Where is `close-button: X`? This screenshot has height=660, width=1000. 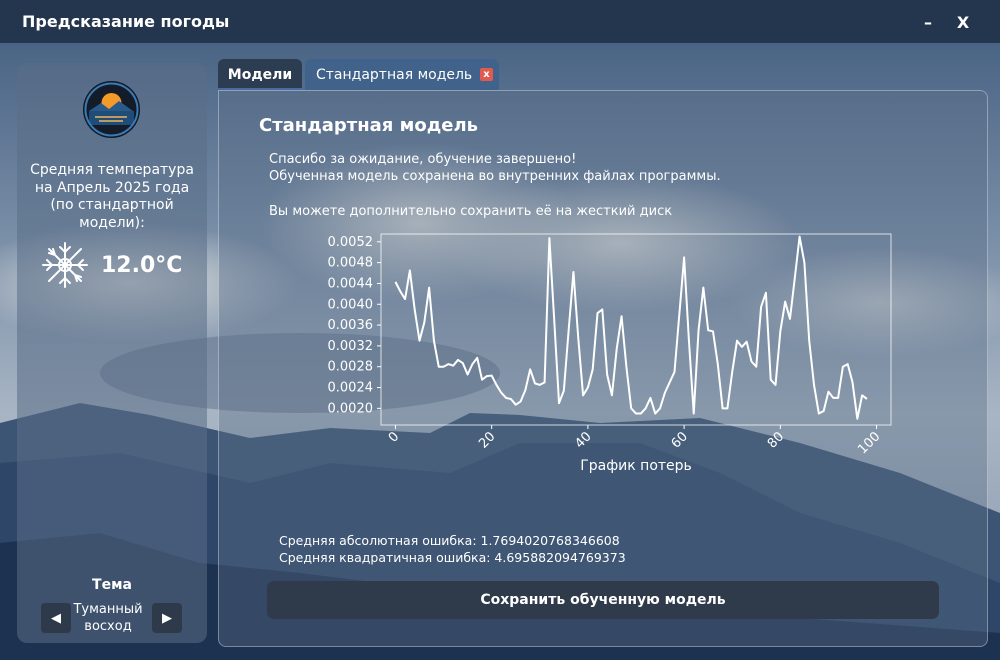 close-button: X is located at coordinates (963, 22).